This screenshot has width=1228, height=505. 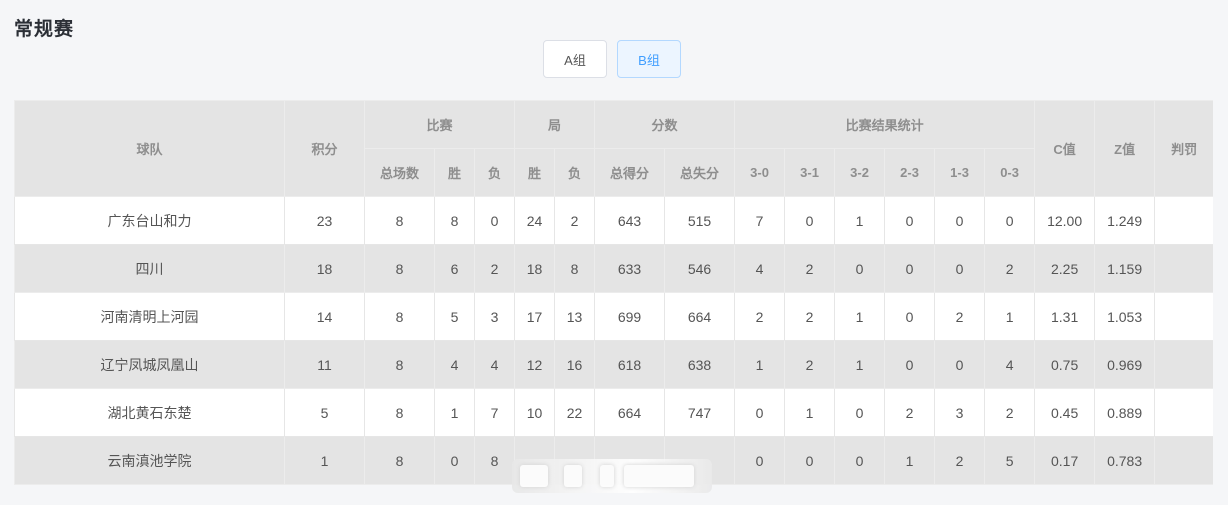 I want to click on cell-points-against: 664, so click(x=700, y=316).